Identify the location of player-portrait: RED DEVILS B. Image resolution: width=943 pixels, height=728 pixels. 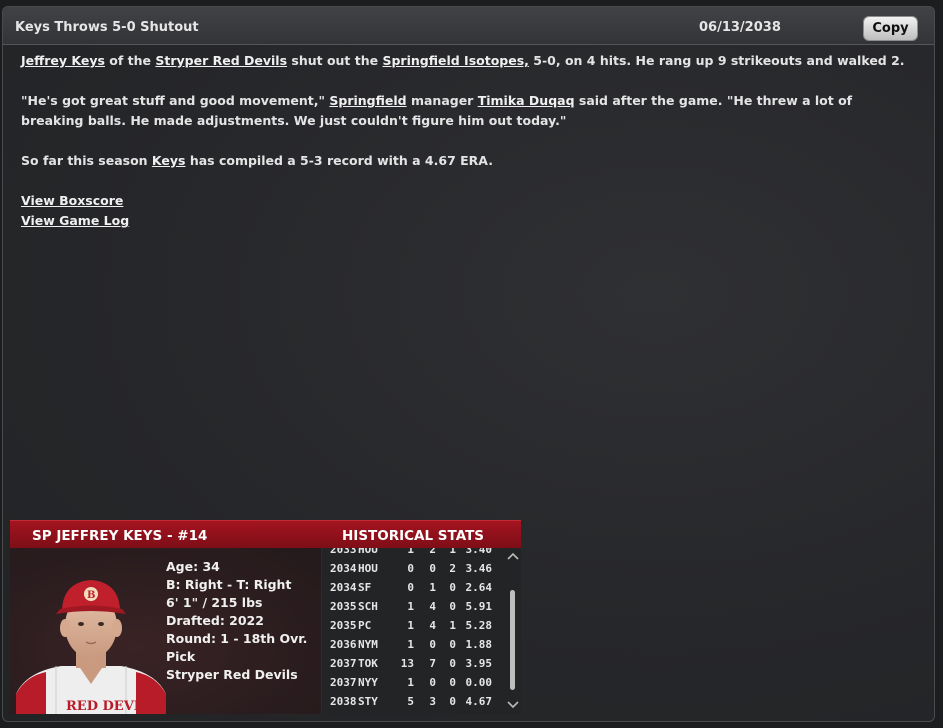
(91, 647).